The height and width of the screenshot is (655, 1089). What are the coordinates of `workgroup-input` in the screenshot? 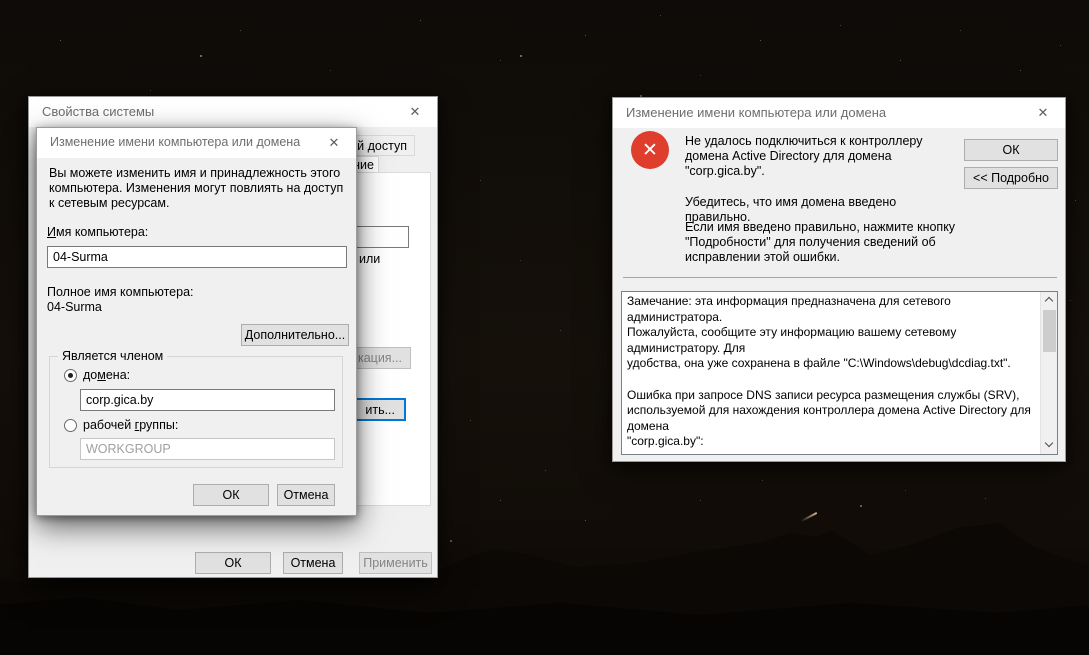 It's located at (207, 449).